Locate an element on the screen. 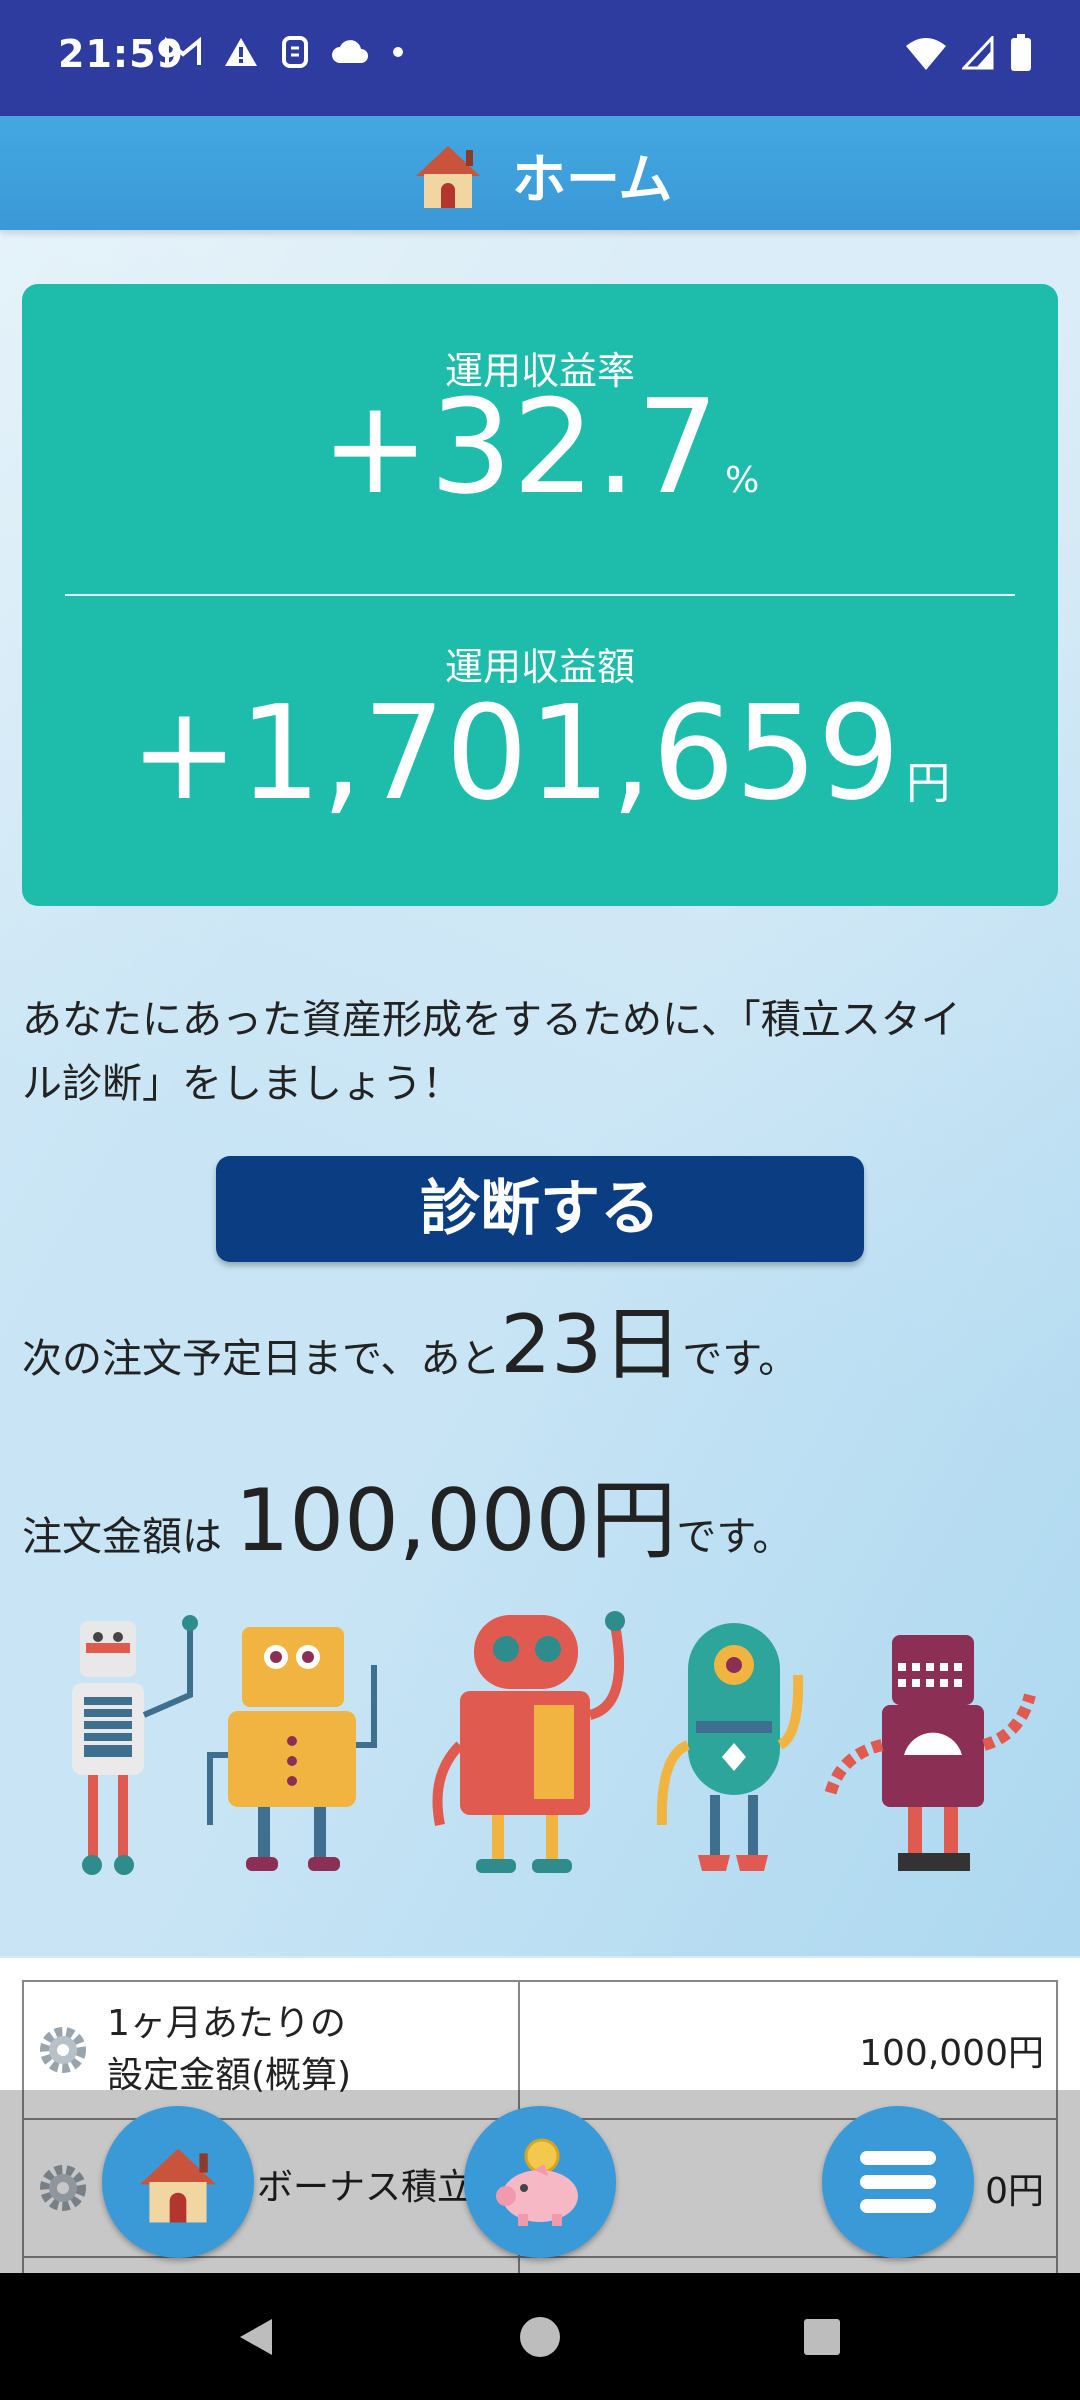 The height and width of the screenshot is (2400, 1080). system-nav-bar is located at coordinates (540, 2336).